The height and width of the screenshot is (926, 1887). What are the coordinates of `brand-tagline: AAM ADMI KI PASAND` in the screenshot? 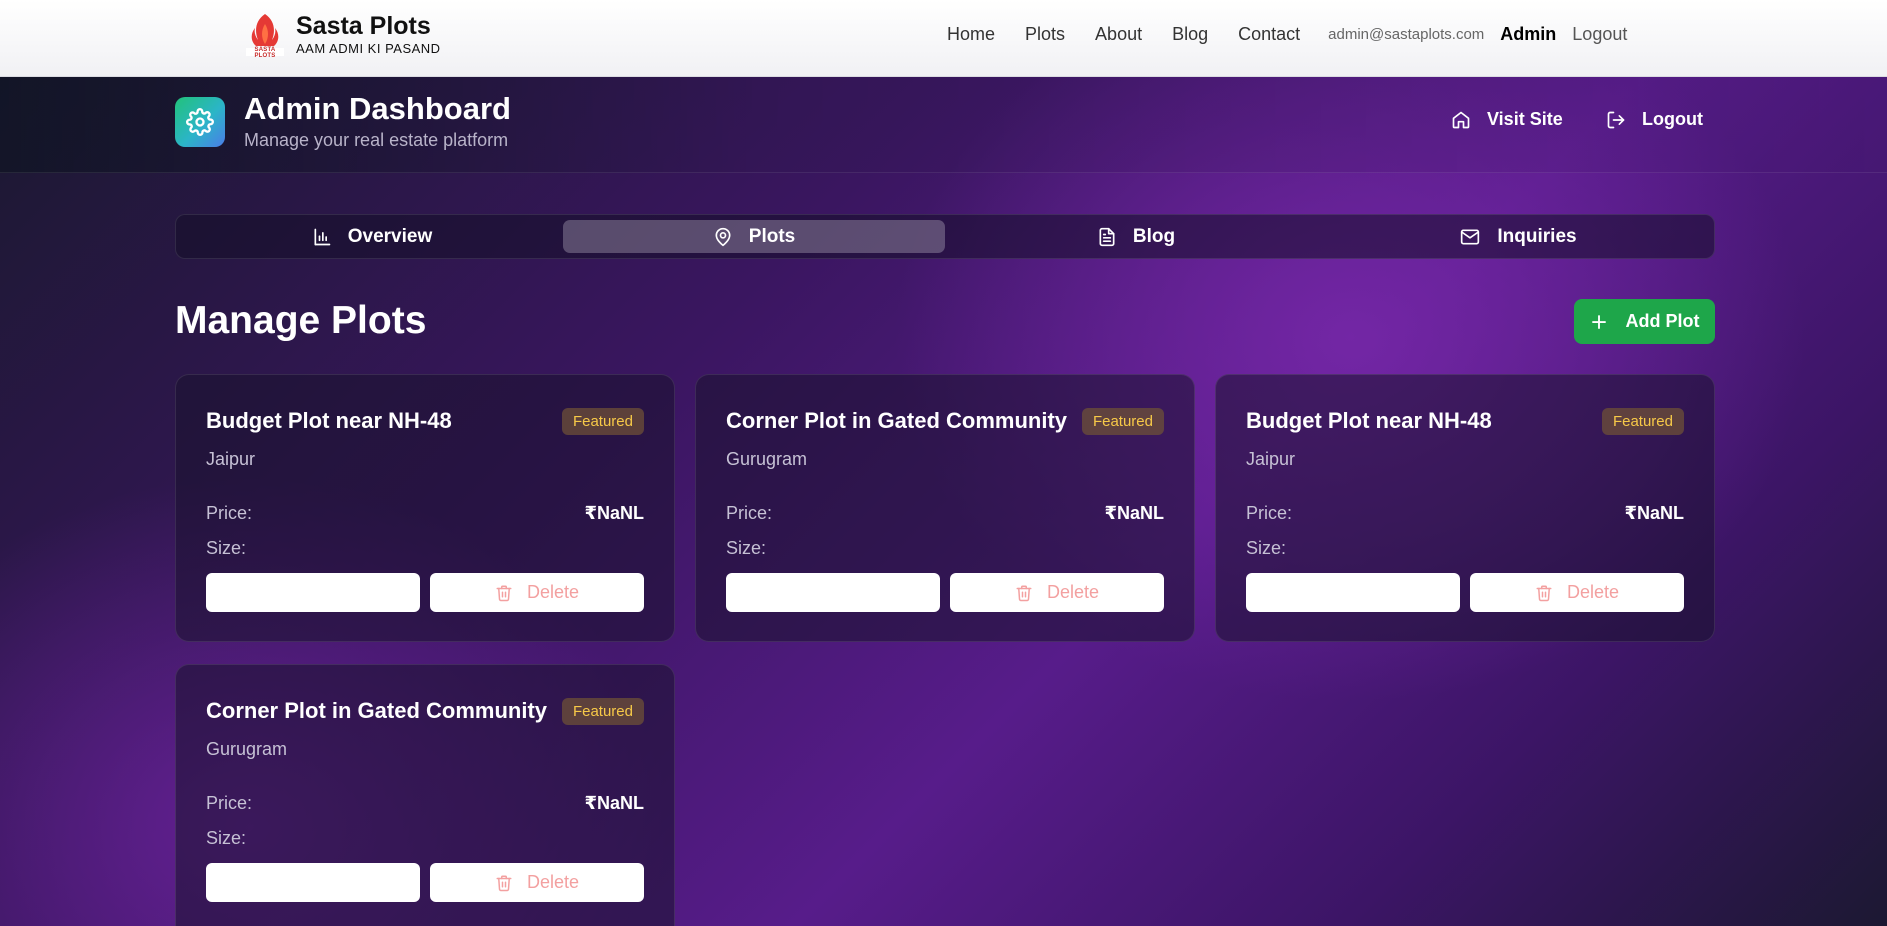 It's located at (368, 48).